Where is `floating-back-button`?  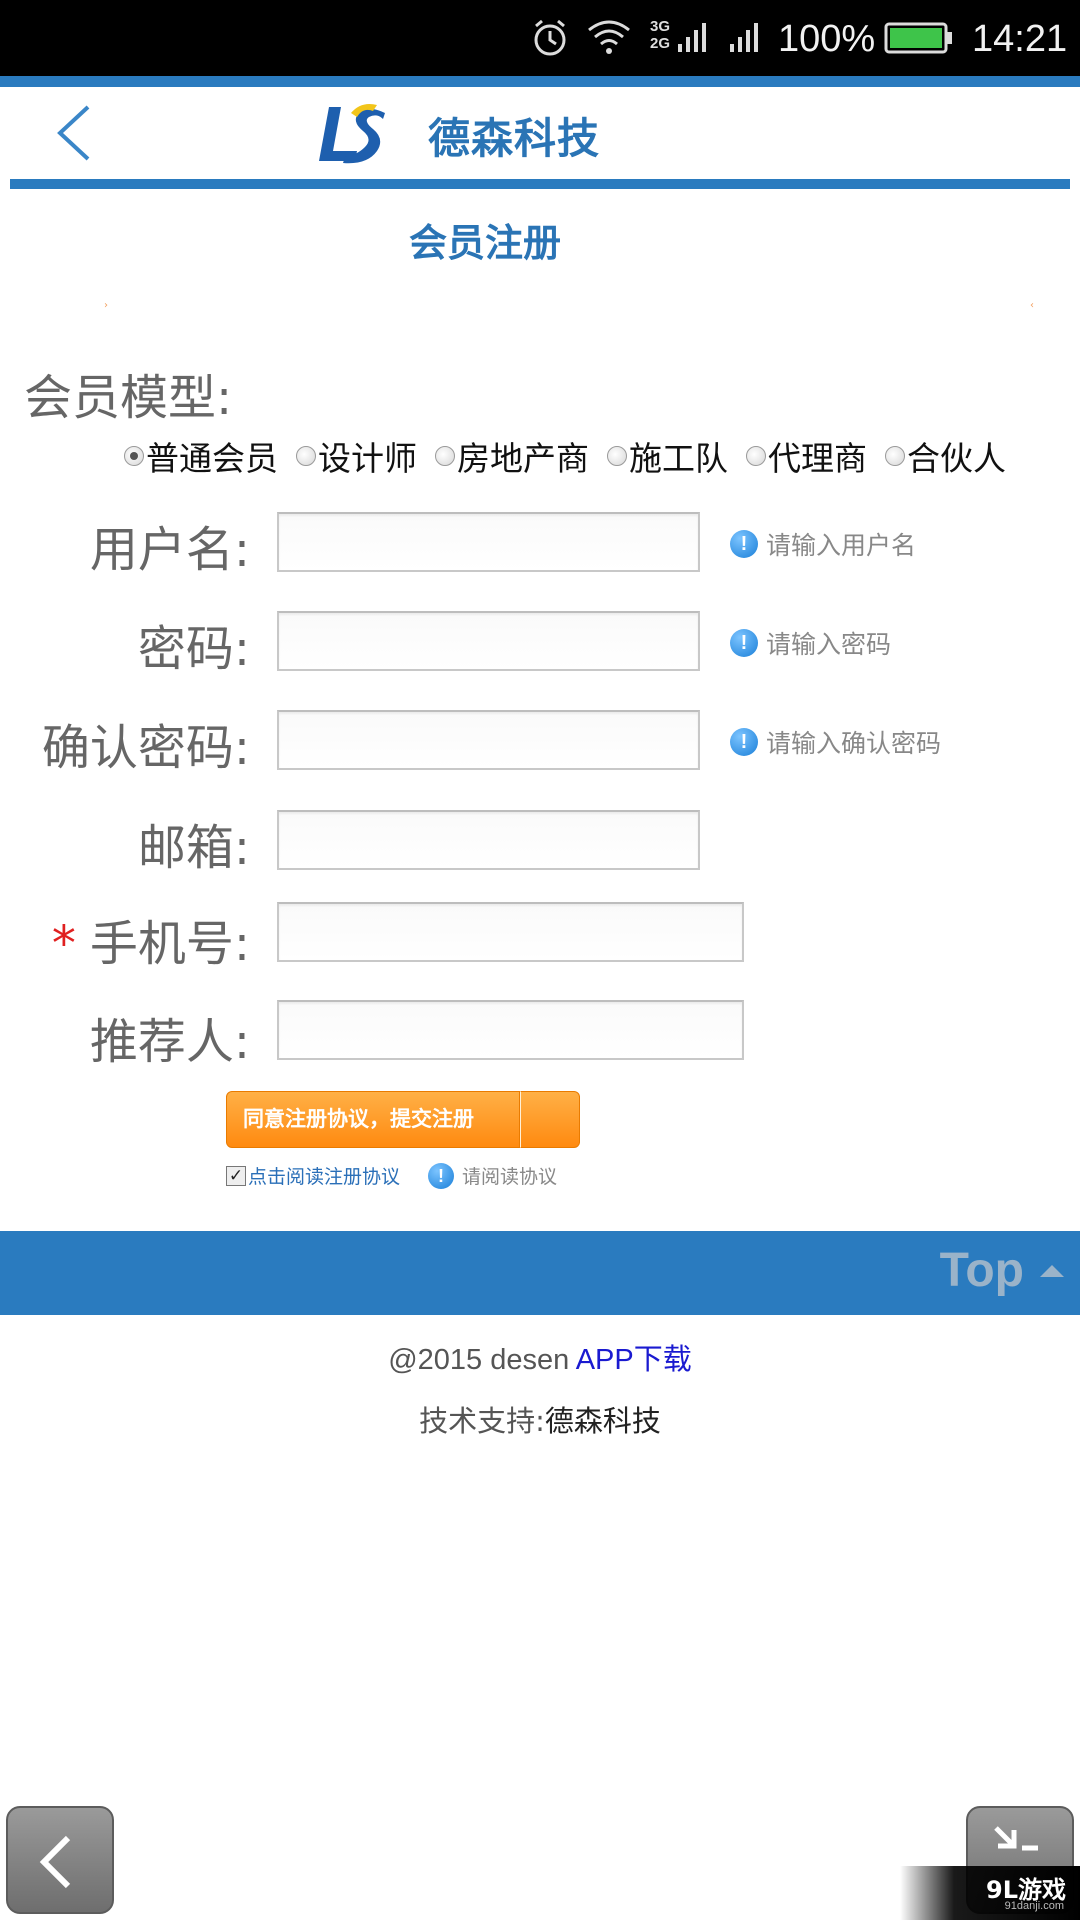 floating-back-button is located at coordinates (60, 1860).